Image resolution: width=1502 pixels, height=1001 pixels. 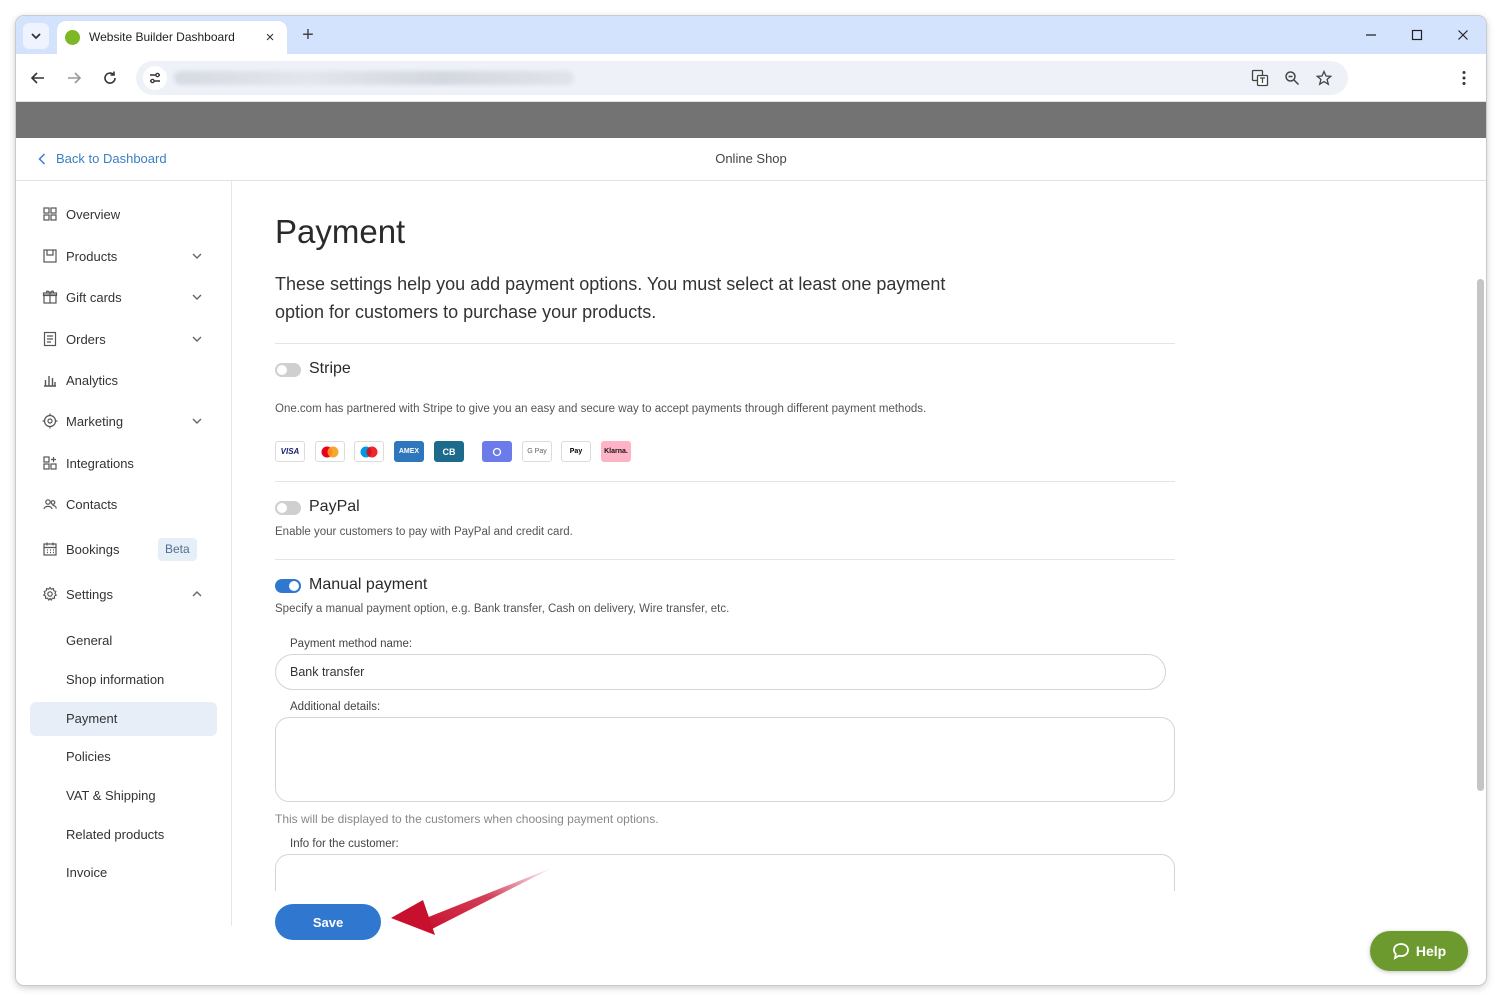 I want to click on zoom-icon, so click(x=1292, y=78).